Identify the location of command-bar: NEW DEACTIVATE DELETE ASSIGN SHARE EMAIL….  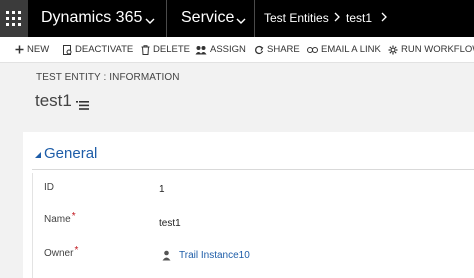
(237, 50).